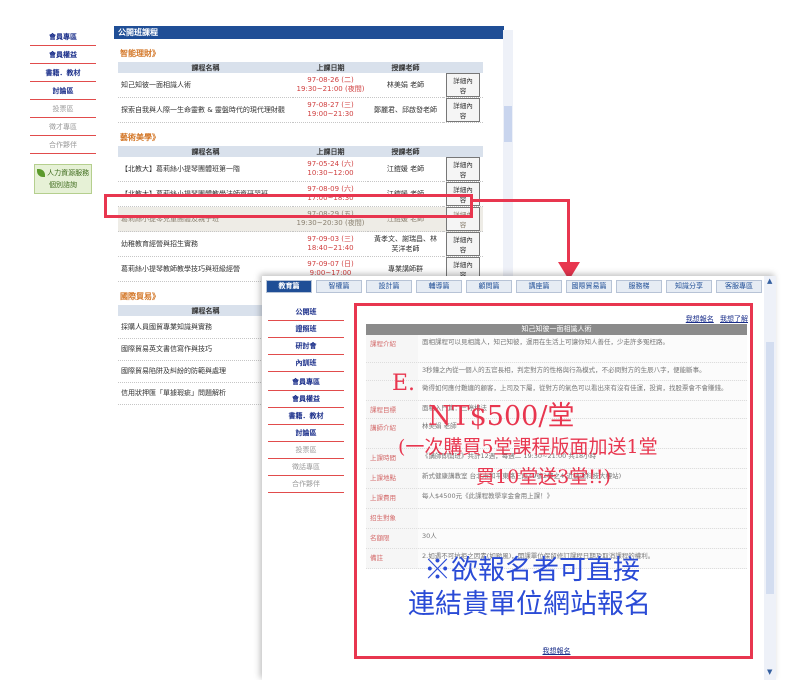 Image resolution: width=808 pixels, height=680 pixels. What do you see at coordinates (306, 382) in the screenshot?
I see `front-nav-item: 會員專區` at bounding box center [306, 382].